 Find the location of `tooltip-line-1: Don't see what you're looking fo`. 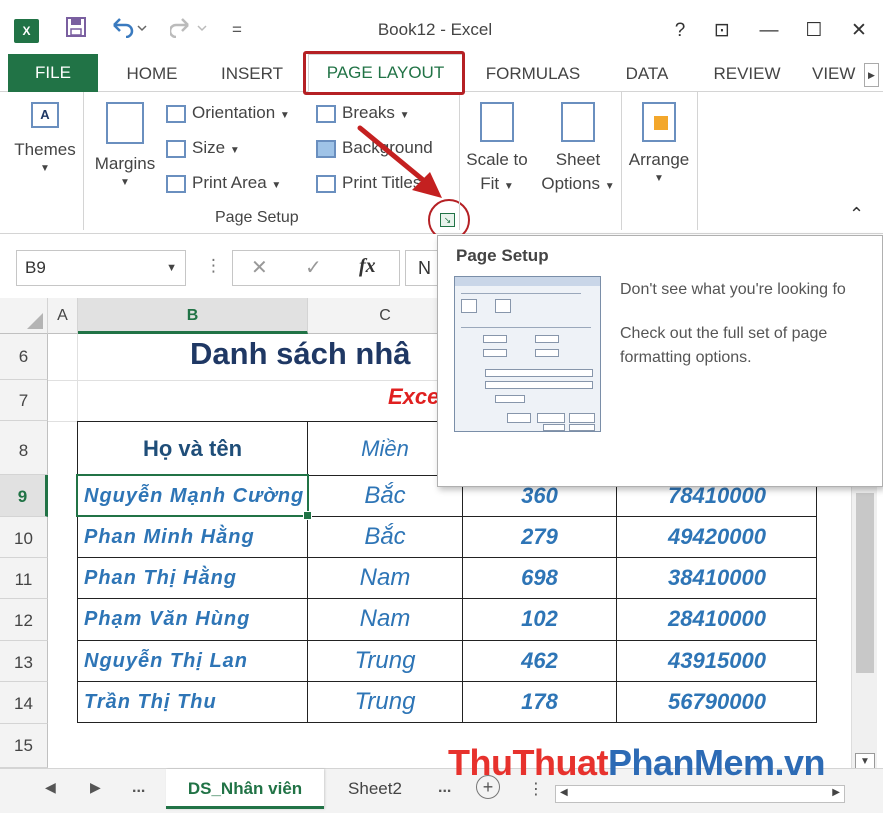

tooltip-line-1: Don't see what you're looking fo is located at coordinates (733, 289).